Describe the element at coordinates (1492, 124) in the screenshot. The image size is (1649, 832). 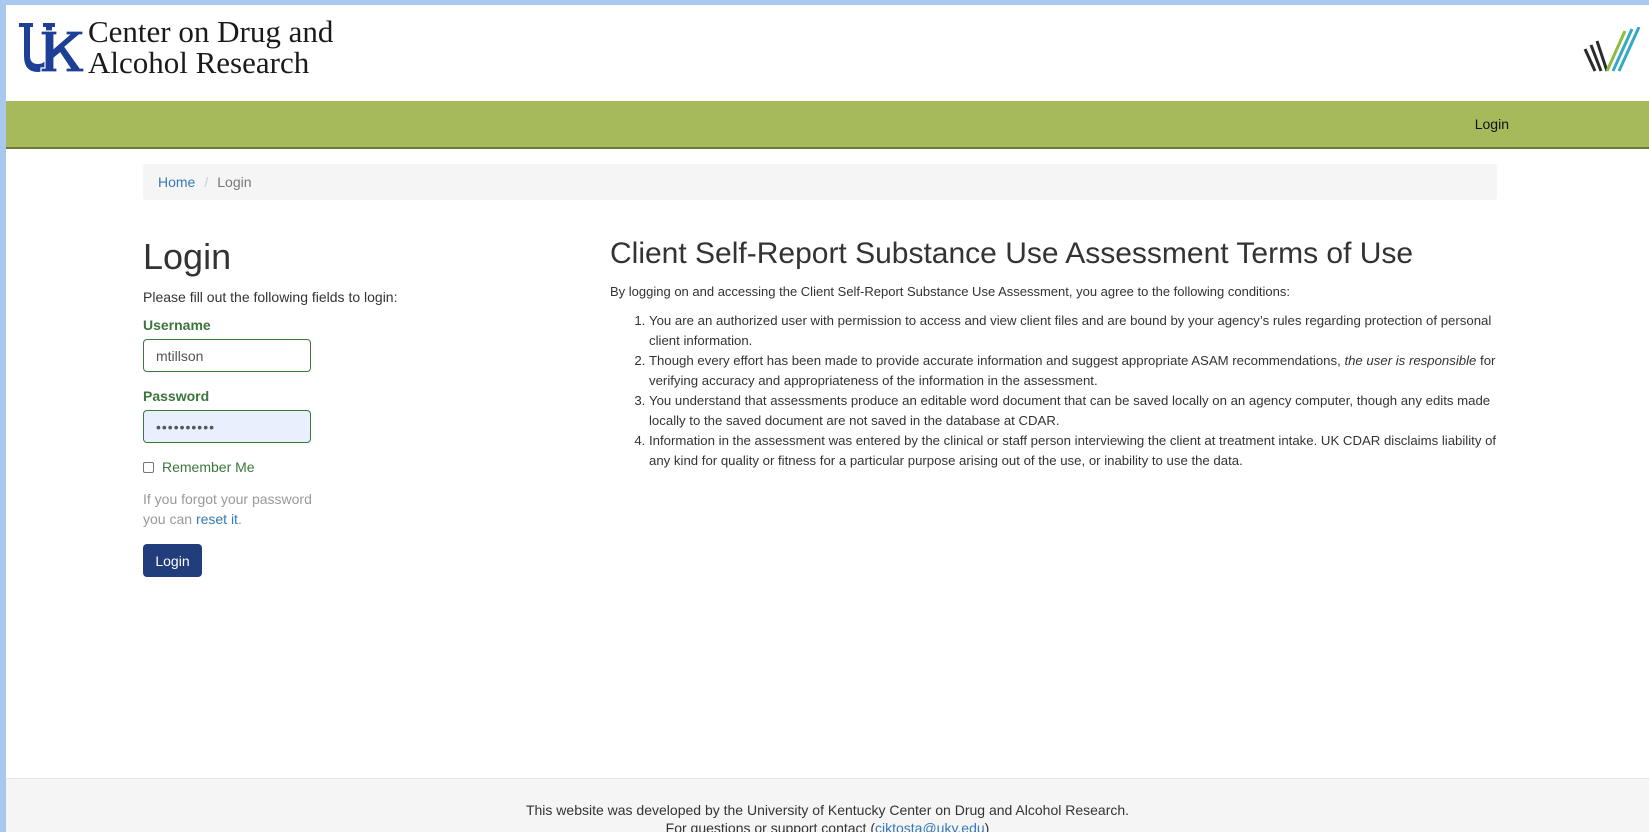
I see `nav-login-link: Login` at that location.